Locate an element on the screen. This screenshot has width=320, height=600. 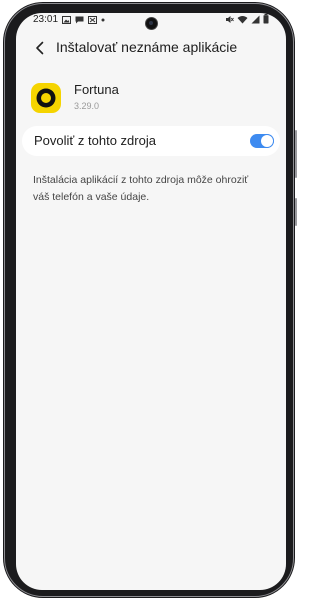
message-icon is located at coordinates (79, 19).